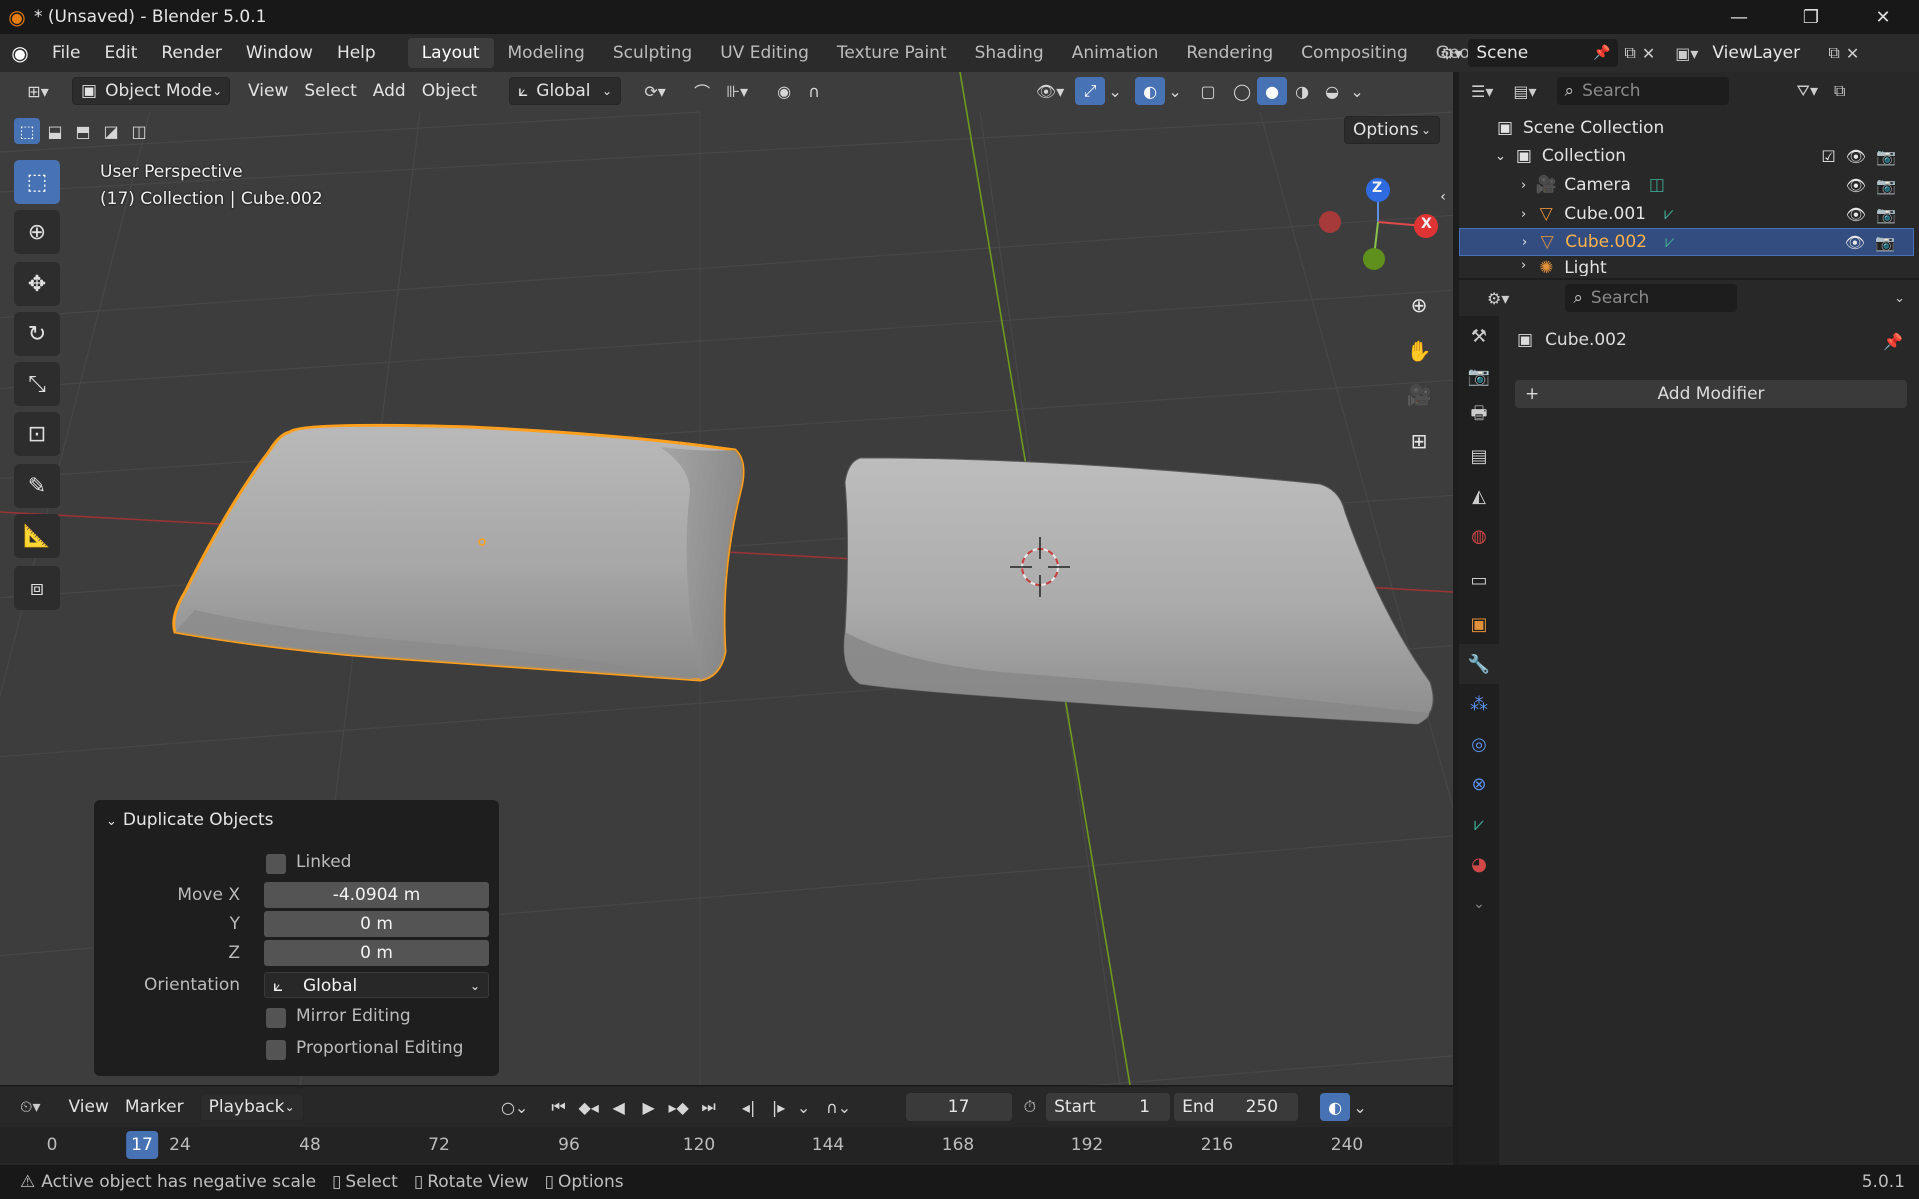 The image size is (1919, 1199). I want to click on select-invert-icon: ◪, so click(111, 131).